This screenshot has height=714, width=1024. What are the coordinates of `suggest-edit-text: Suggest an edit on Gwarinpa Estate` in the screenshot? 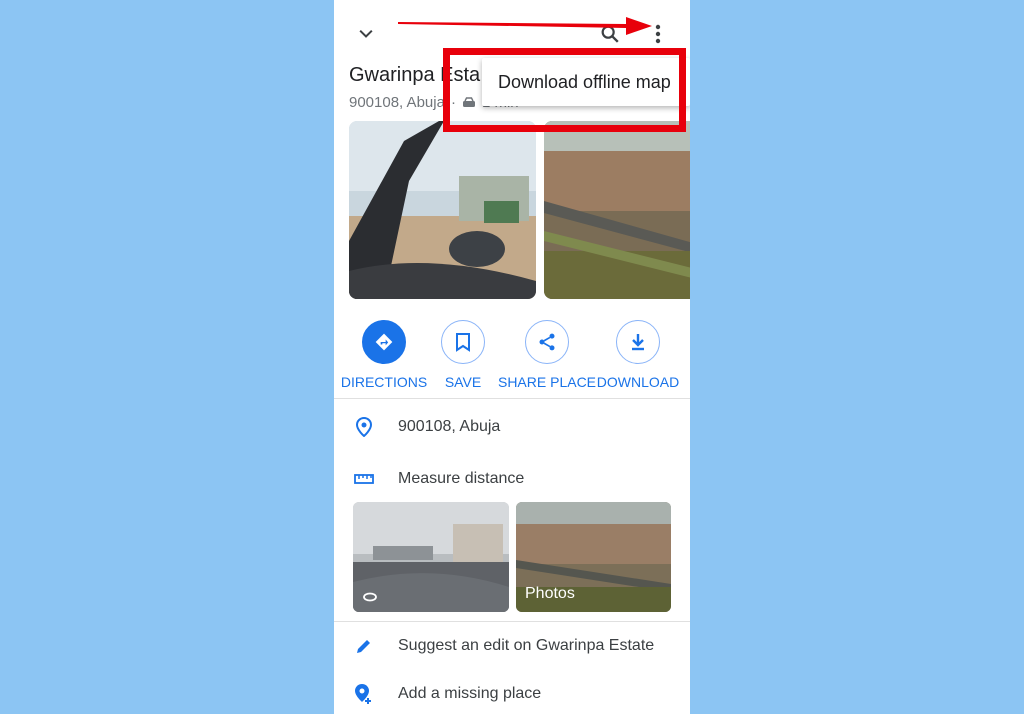 It's located at (526, 645).